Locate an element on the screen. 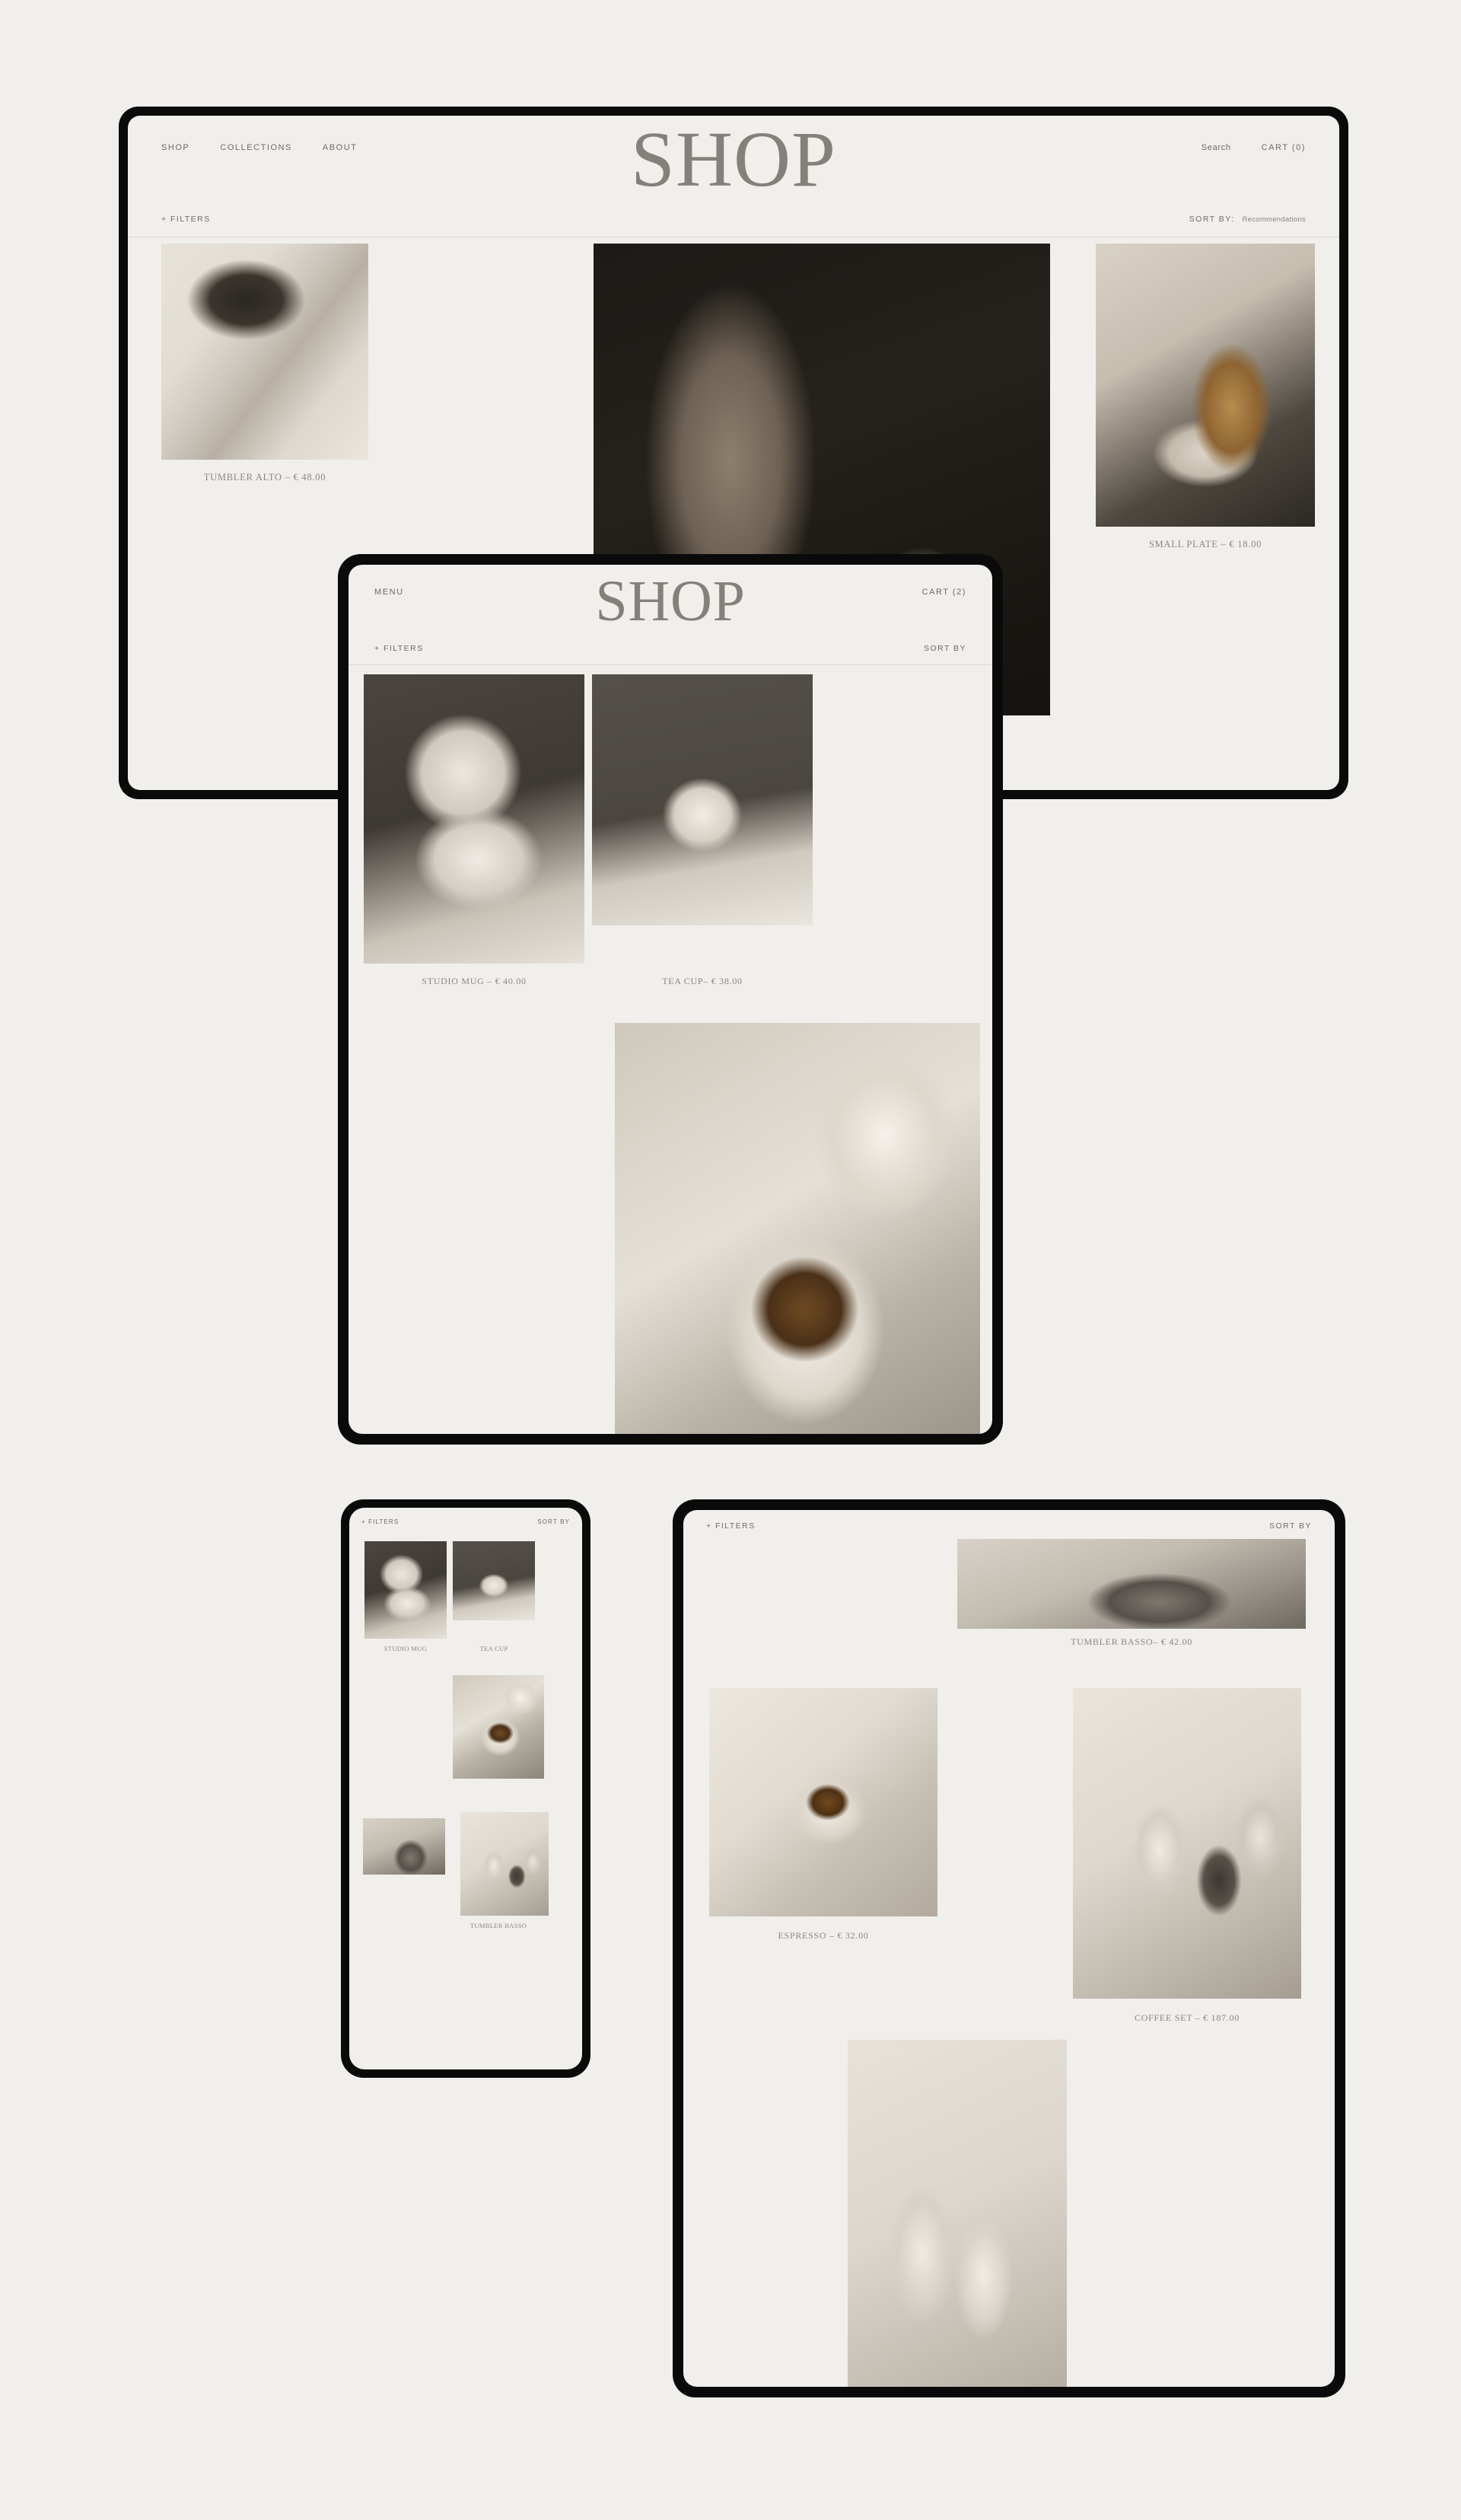 This screenshot has width=1461, height=2520. product-card-studio-mug: STUDIO MUG – € 40.00 is located at coordinates (474, 830).